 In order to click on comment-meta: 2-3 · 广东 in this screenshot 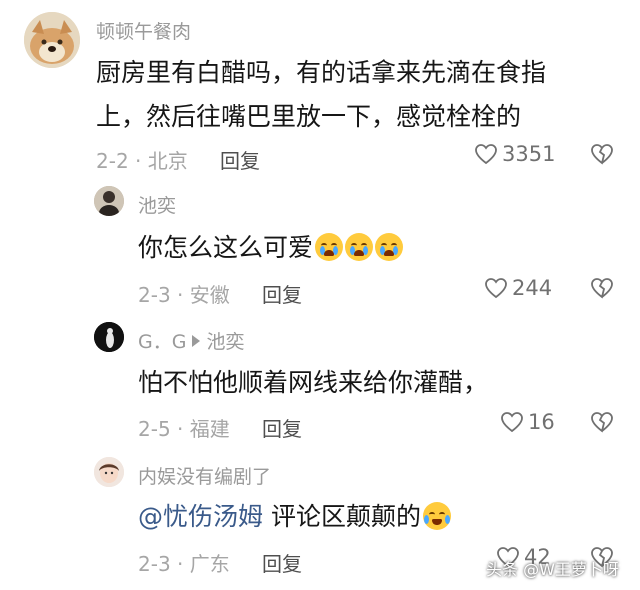, I will do `click(184, 564)`.